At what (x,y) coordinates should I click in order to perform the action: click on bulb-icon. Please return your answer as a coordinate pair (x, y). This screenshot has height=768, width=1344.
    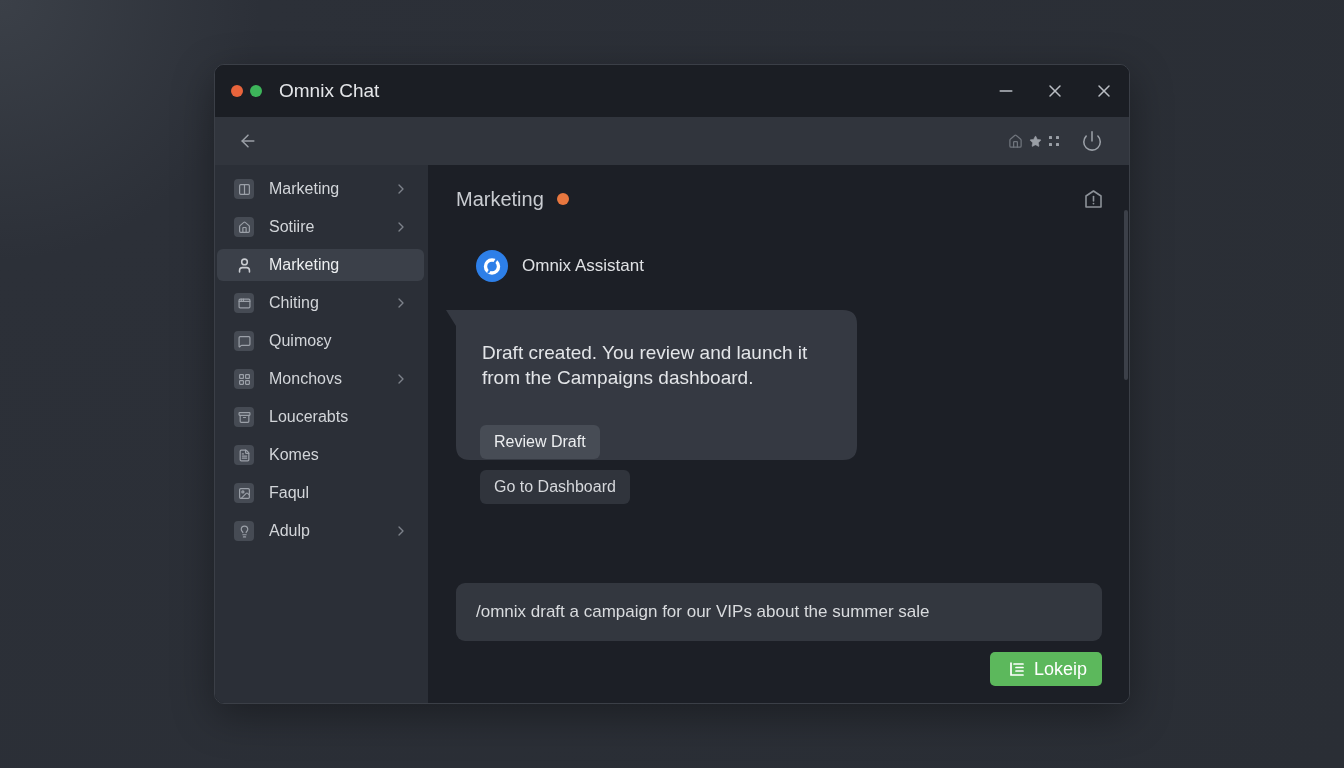
    Looking at the image, I should click on (244, 531).